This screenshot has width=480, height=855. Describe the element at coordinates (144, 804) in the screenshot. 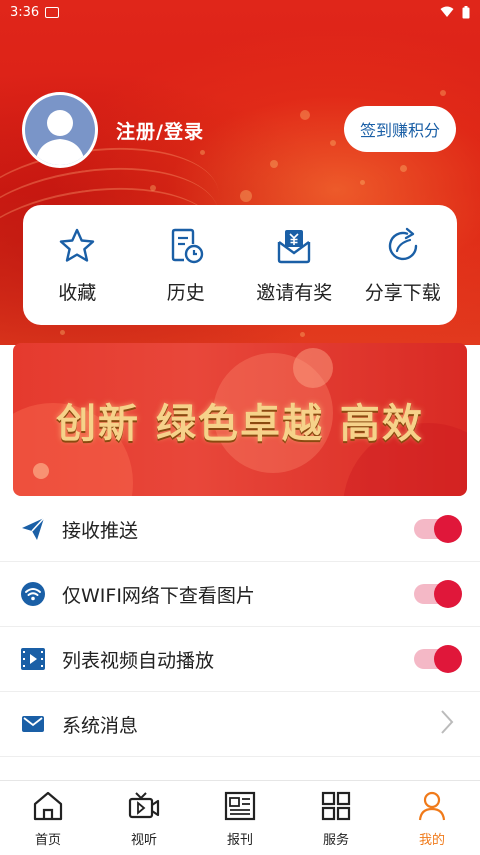

I see `video-camera-icon` at that location.